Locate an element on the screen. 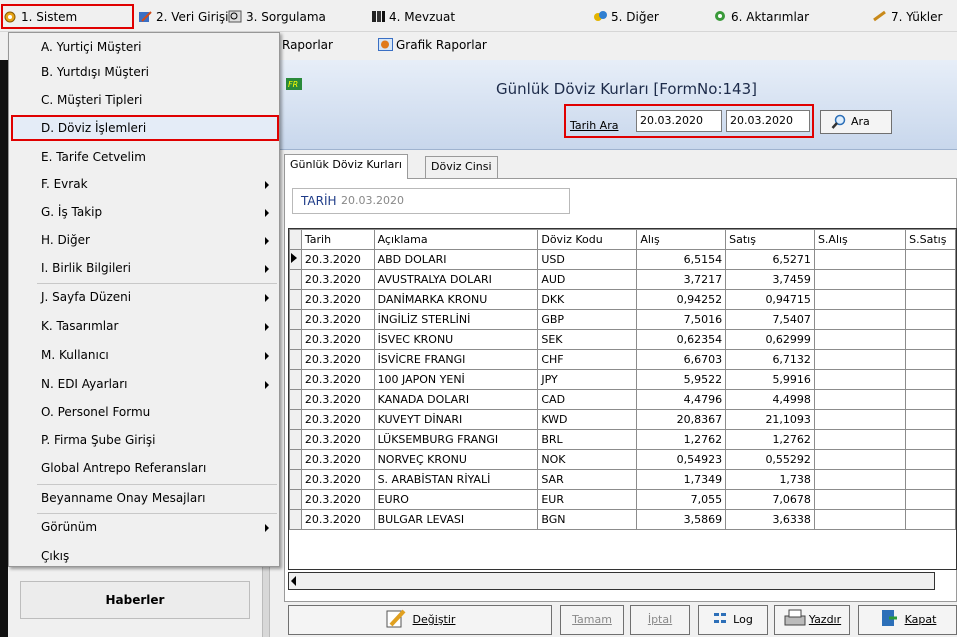 The width and height of the screenshot is (957, 637). menu-diger: 5. Diğer is located at coordinates (626, 17).